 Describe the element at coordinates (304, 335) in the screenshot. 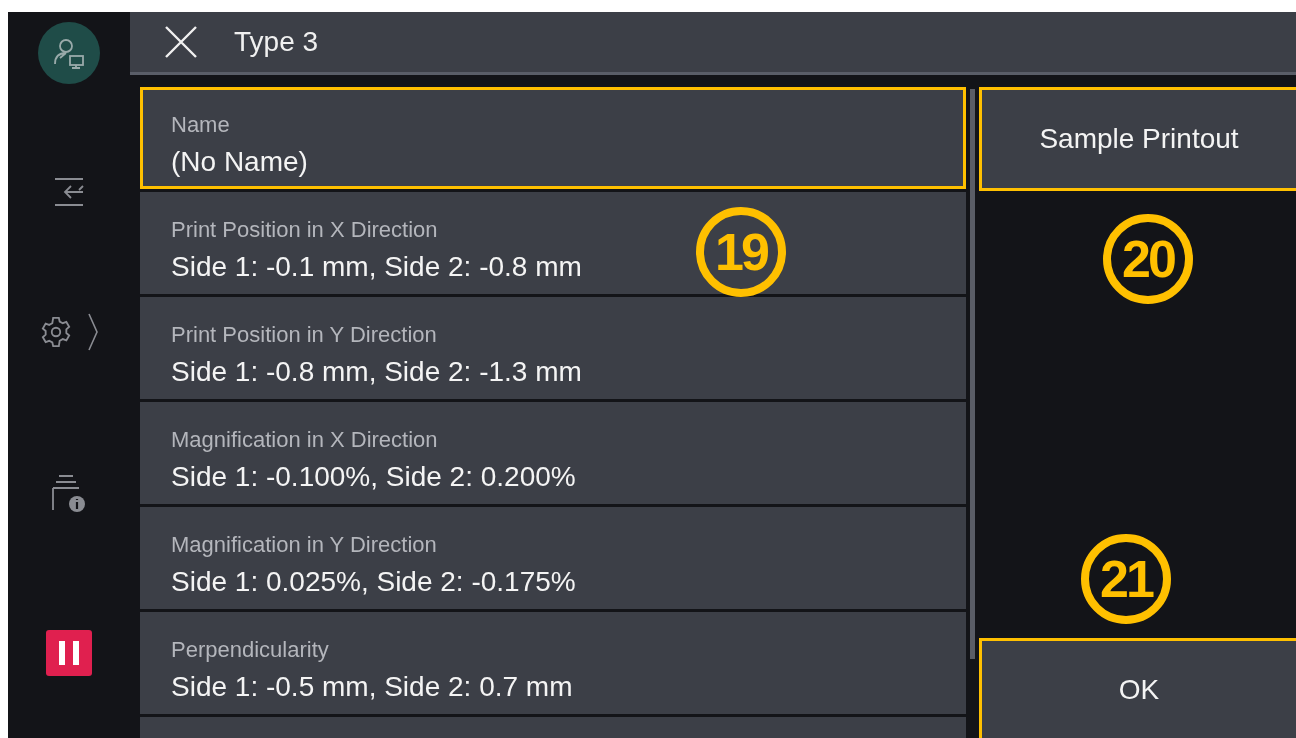

I see `setting-label: Print Position in Y Direction` at that location.